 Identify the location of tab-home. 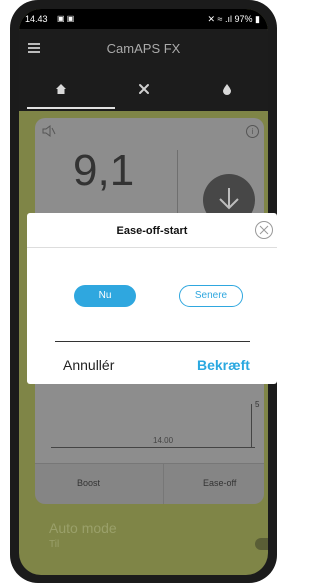
(60, 92).